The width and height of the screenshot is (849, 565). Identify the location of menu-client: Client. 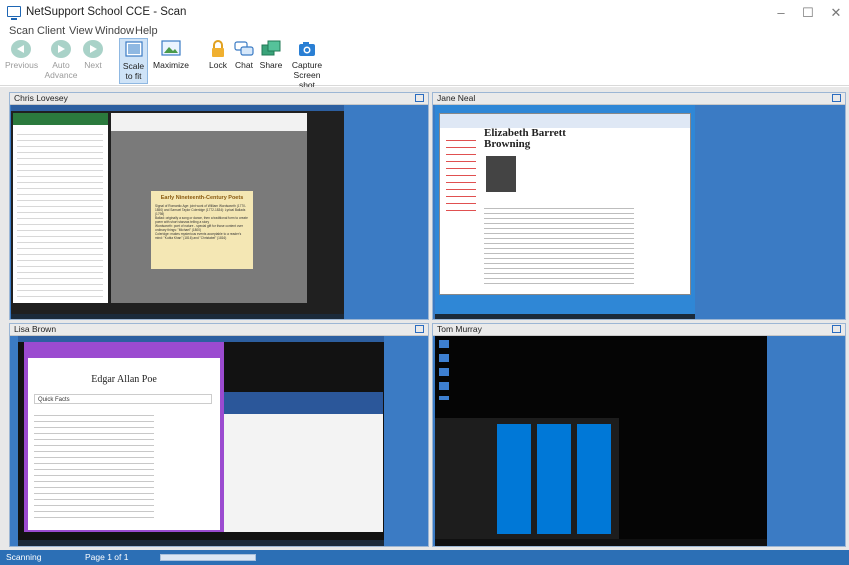
(51, 31).